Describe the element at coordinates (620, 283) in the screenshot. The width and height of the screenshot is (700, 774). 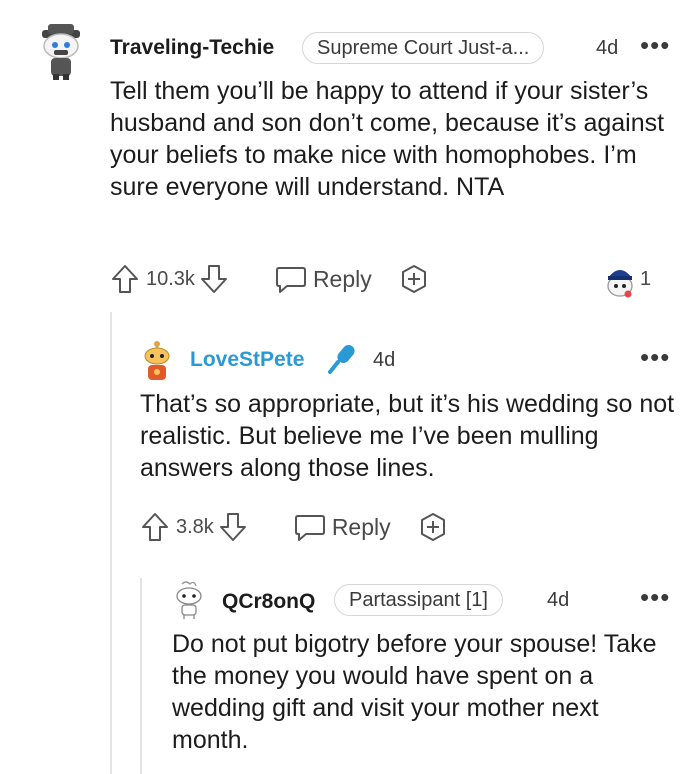
I see `award-badge-icon` at that location.